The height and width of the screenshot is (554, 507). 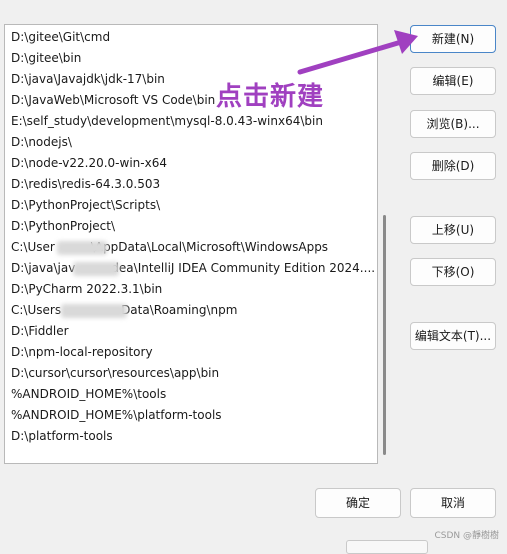 I want to click on delete-button: 删除(D), so click(x=453, y=166).